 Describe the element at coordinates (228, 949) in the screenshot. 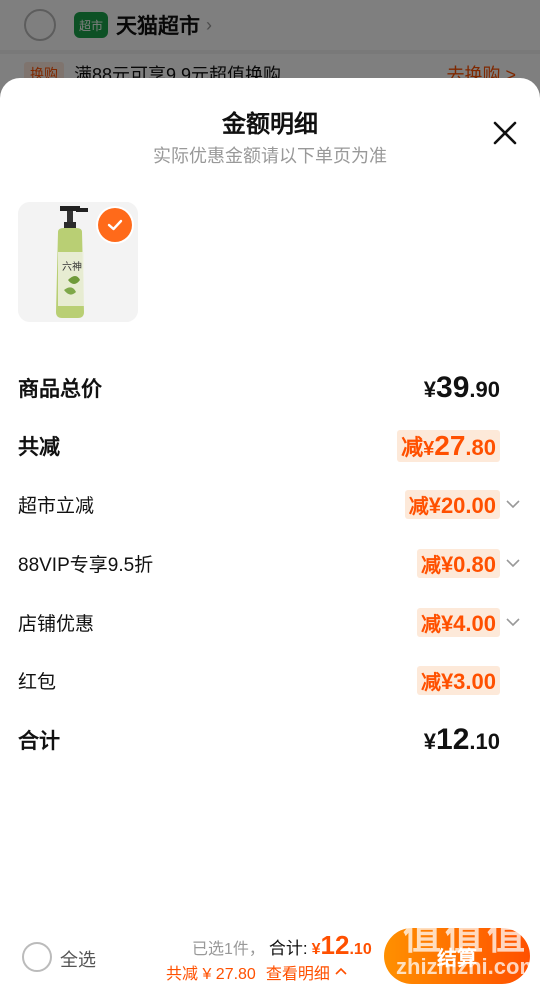

I see `selected-count: 已选1件，` at that location.